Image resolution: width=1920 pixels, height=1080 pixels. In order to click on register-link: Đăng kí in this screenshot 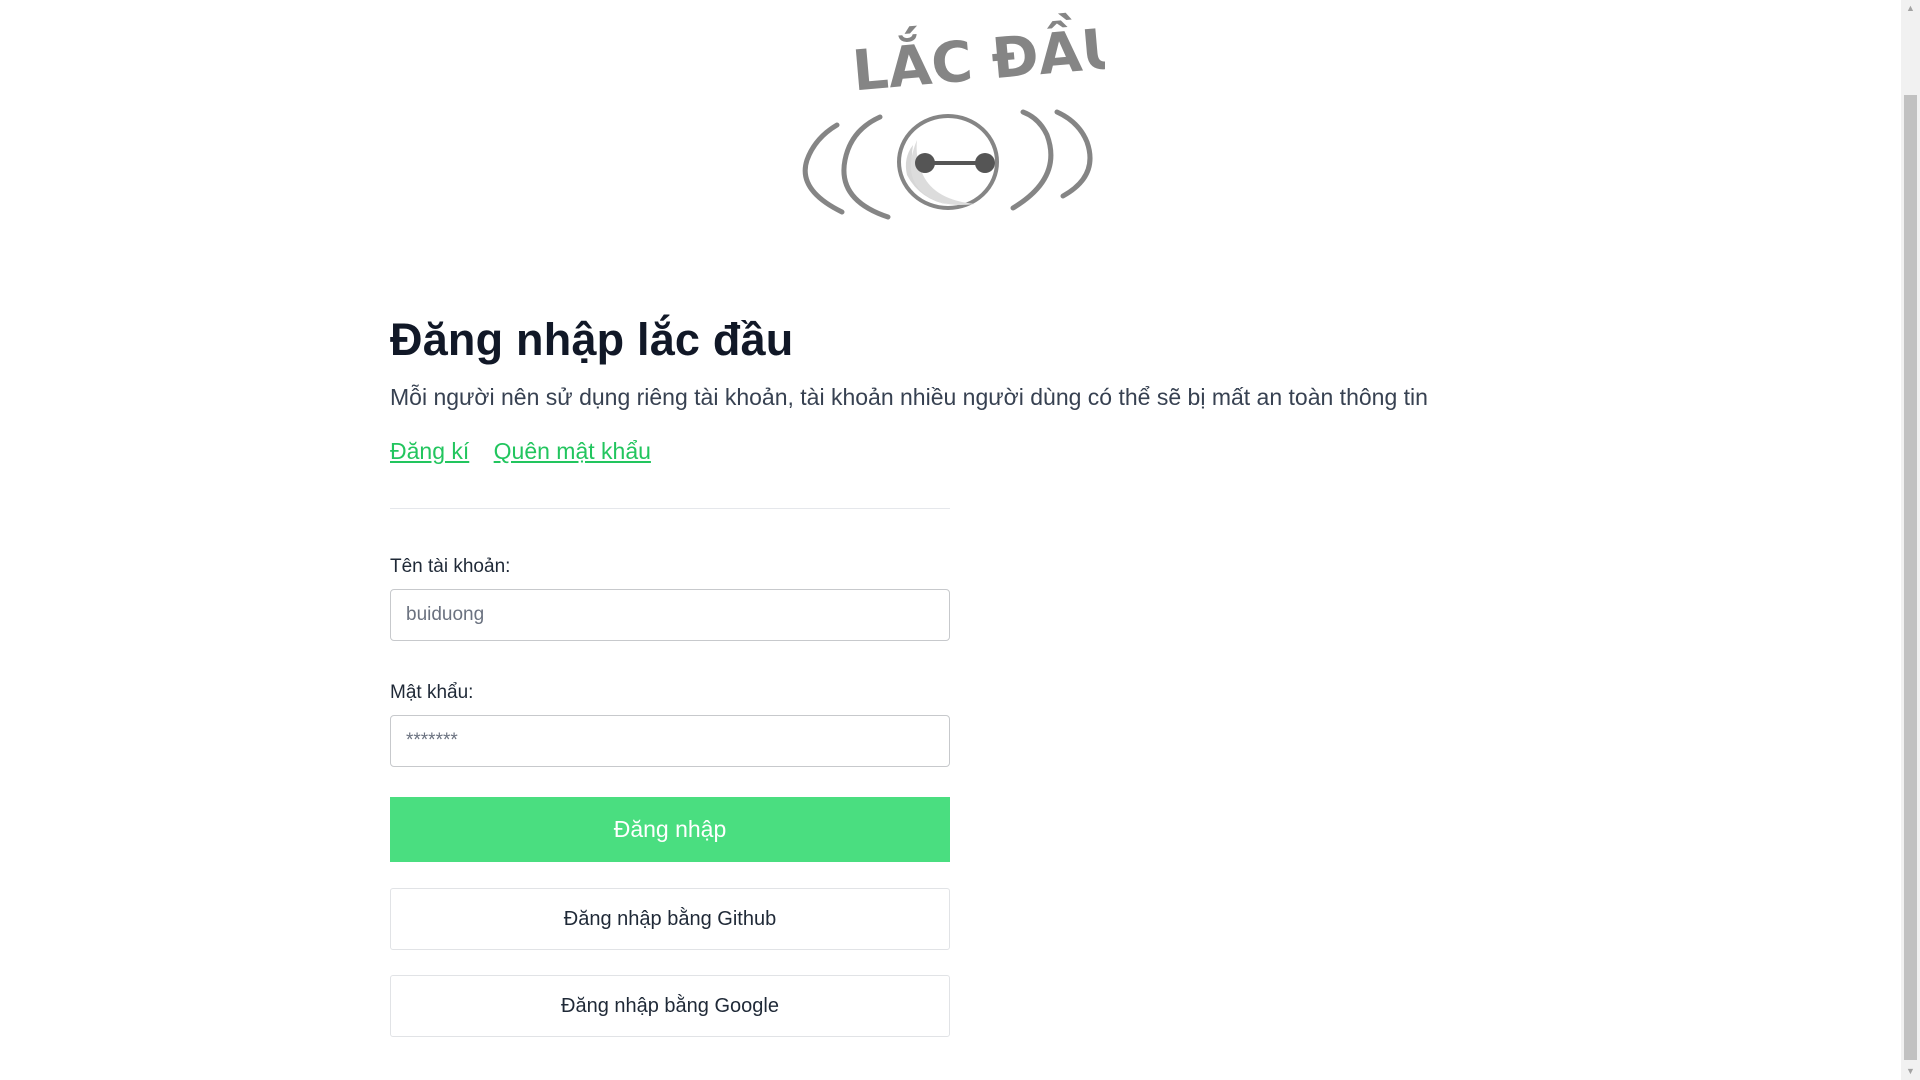, I will do `click(429, 451)`.